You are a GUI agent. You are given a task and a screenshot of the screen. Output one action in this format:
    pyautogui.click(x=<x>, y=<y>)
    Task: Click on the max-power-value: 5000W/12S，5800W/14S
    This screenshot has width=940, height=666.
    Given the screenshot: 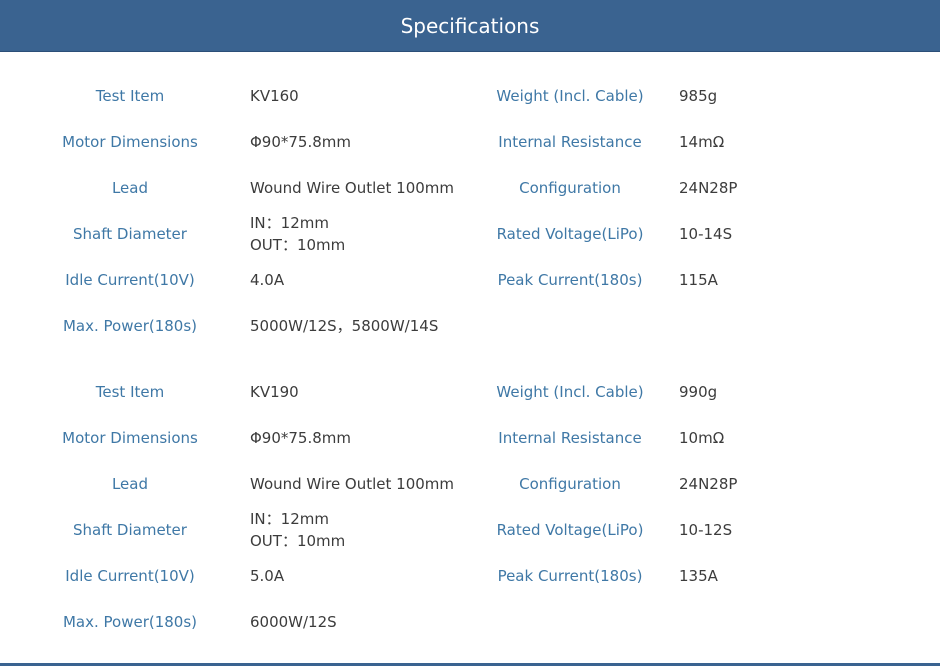 What is the action you would take?
    pyautogui.click(x=344, y=326)
    